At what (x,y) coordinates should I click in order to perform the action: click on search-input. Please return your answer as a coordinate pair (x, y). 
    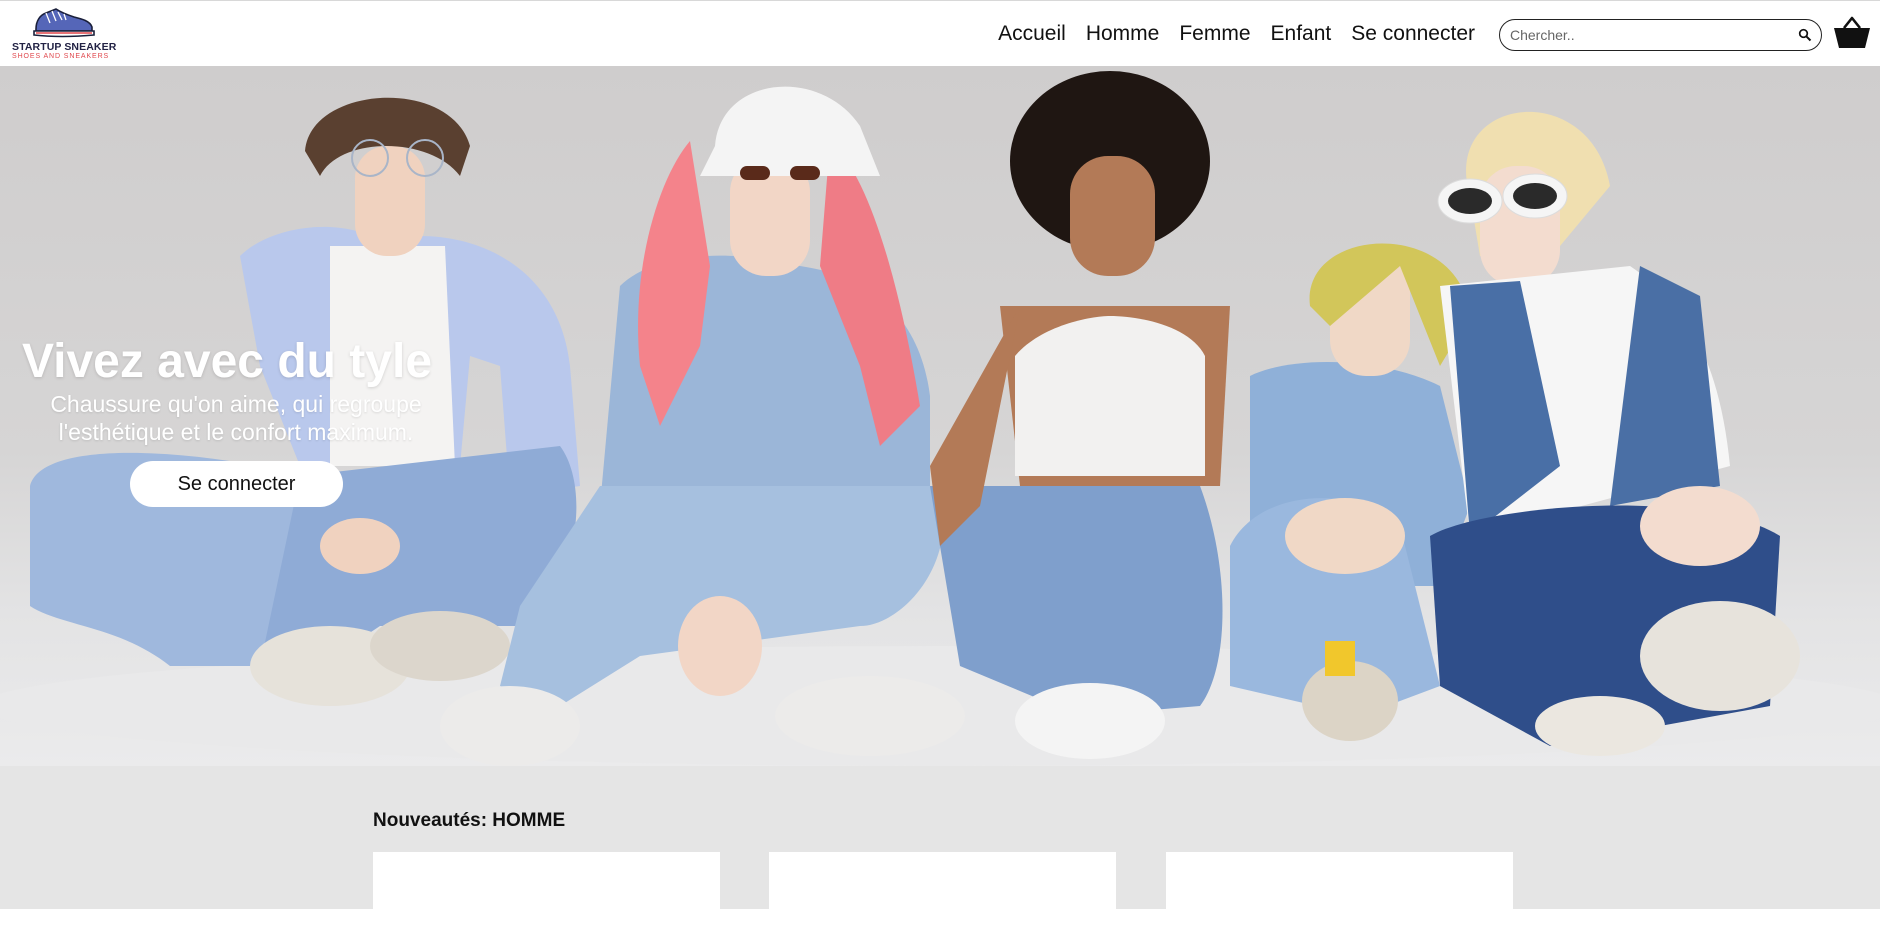
    Looking at the image, I should click on (1650, 35).